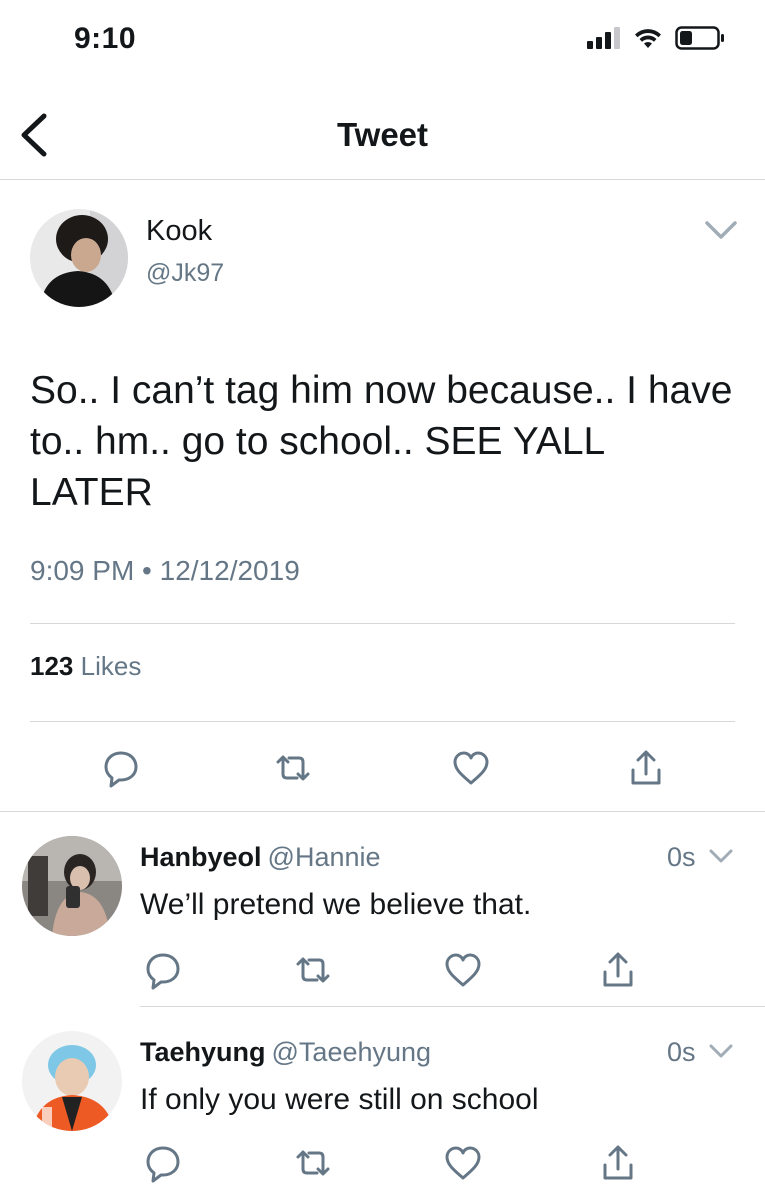 The width and height of the screenshot is (765, 1200). What do you see at coordinates (203, 1052) in the screenshot?
I see `reply-author-name: Taehyung` at bounding box center [203, 1052].